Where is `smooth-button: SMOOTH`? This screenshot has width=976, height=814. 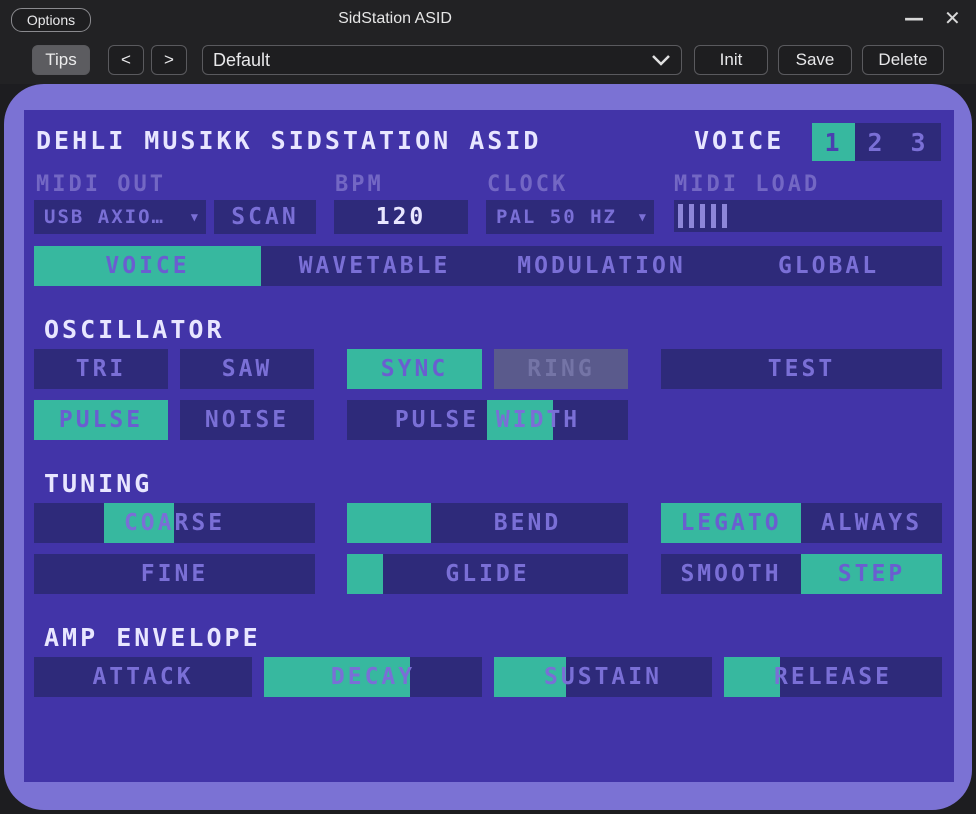
smooth-button: SMOOTH is located at coordinates (731, 574).